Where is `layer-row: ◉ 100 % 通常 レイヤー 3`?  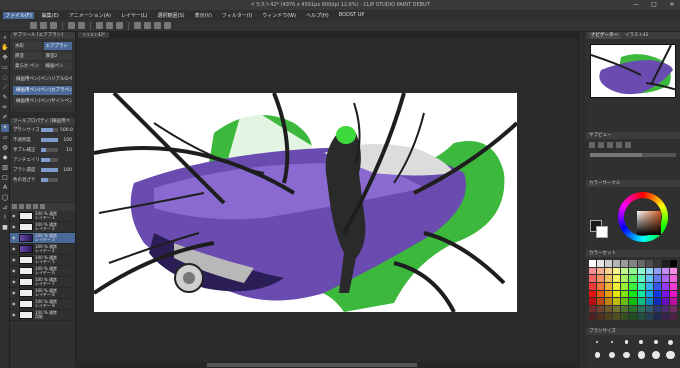
layer-row: ◉ 100 % 通常 レイヤー 3 is located at coordinates (42, 238).